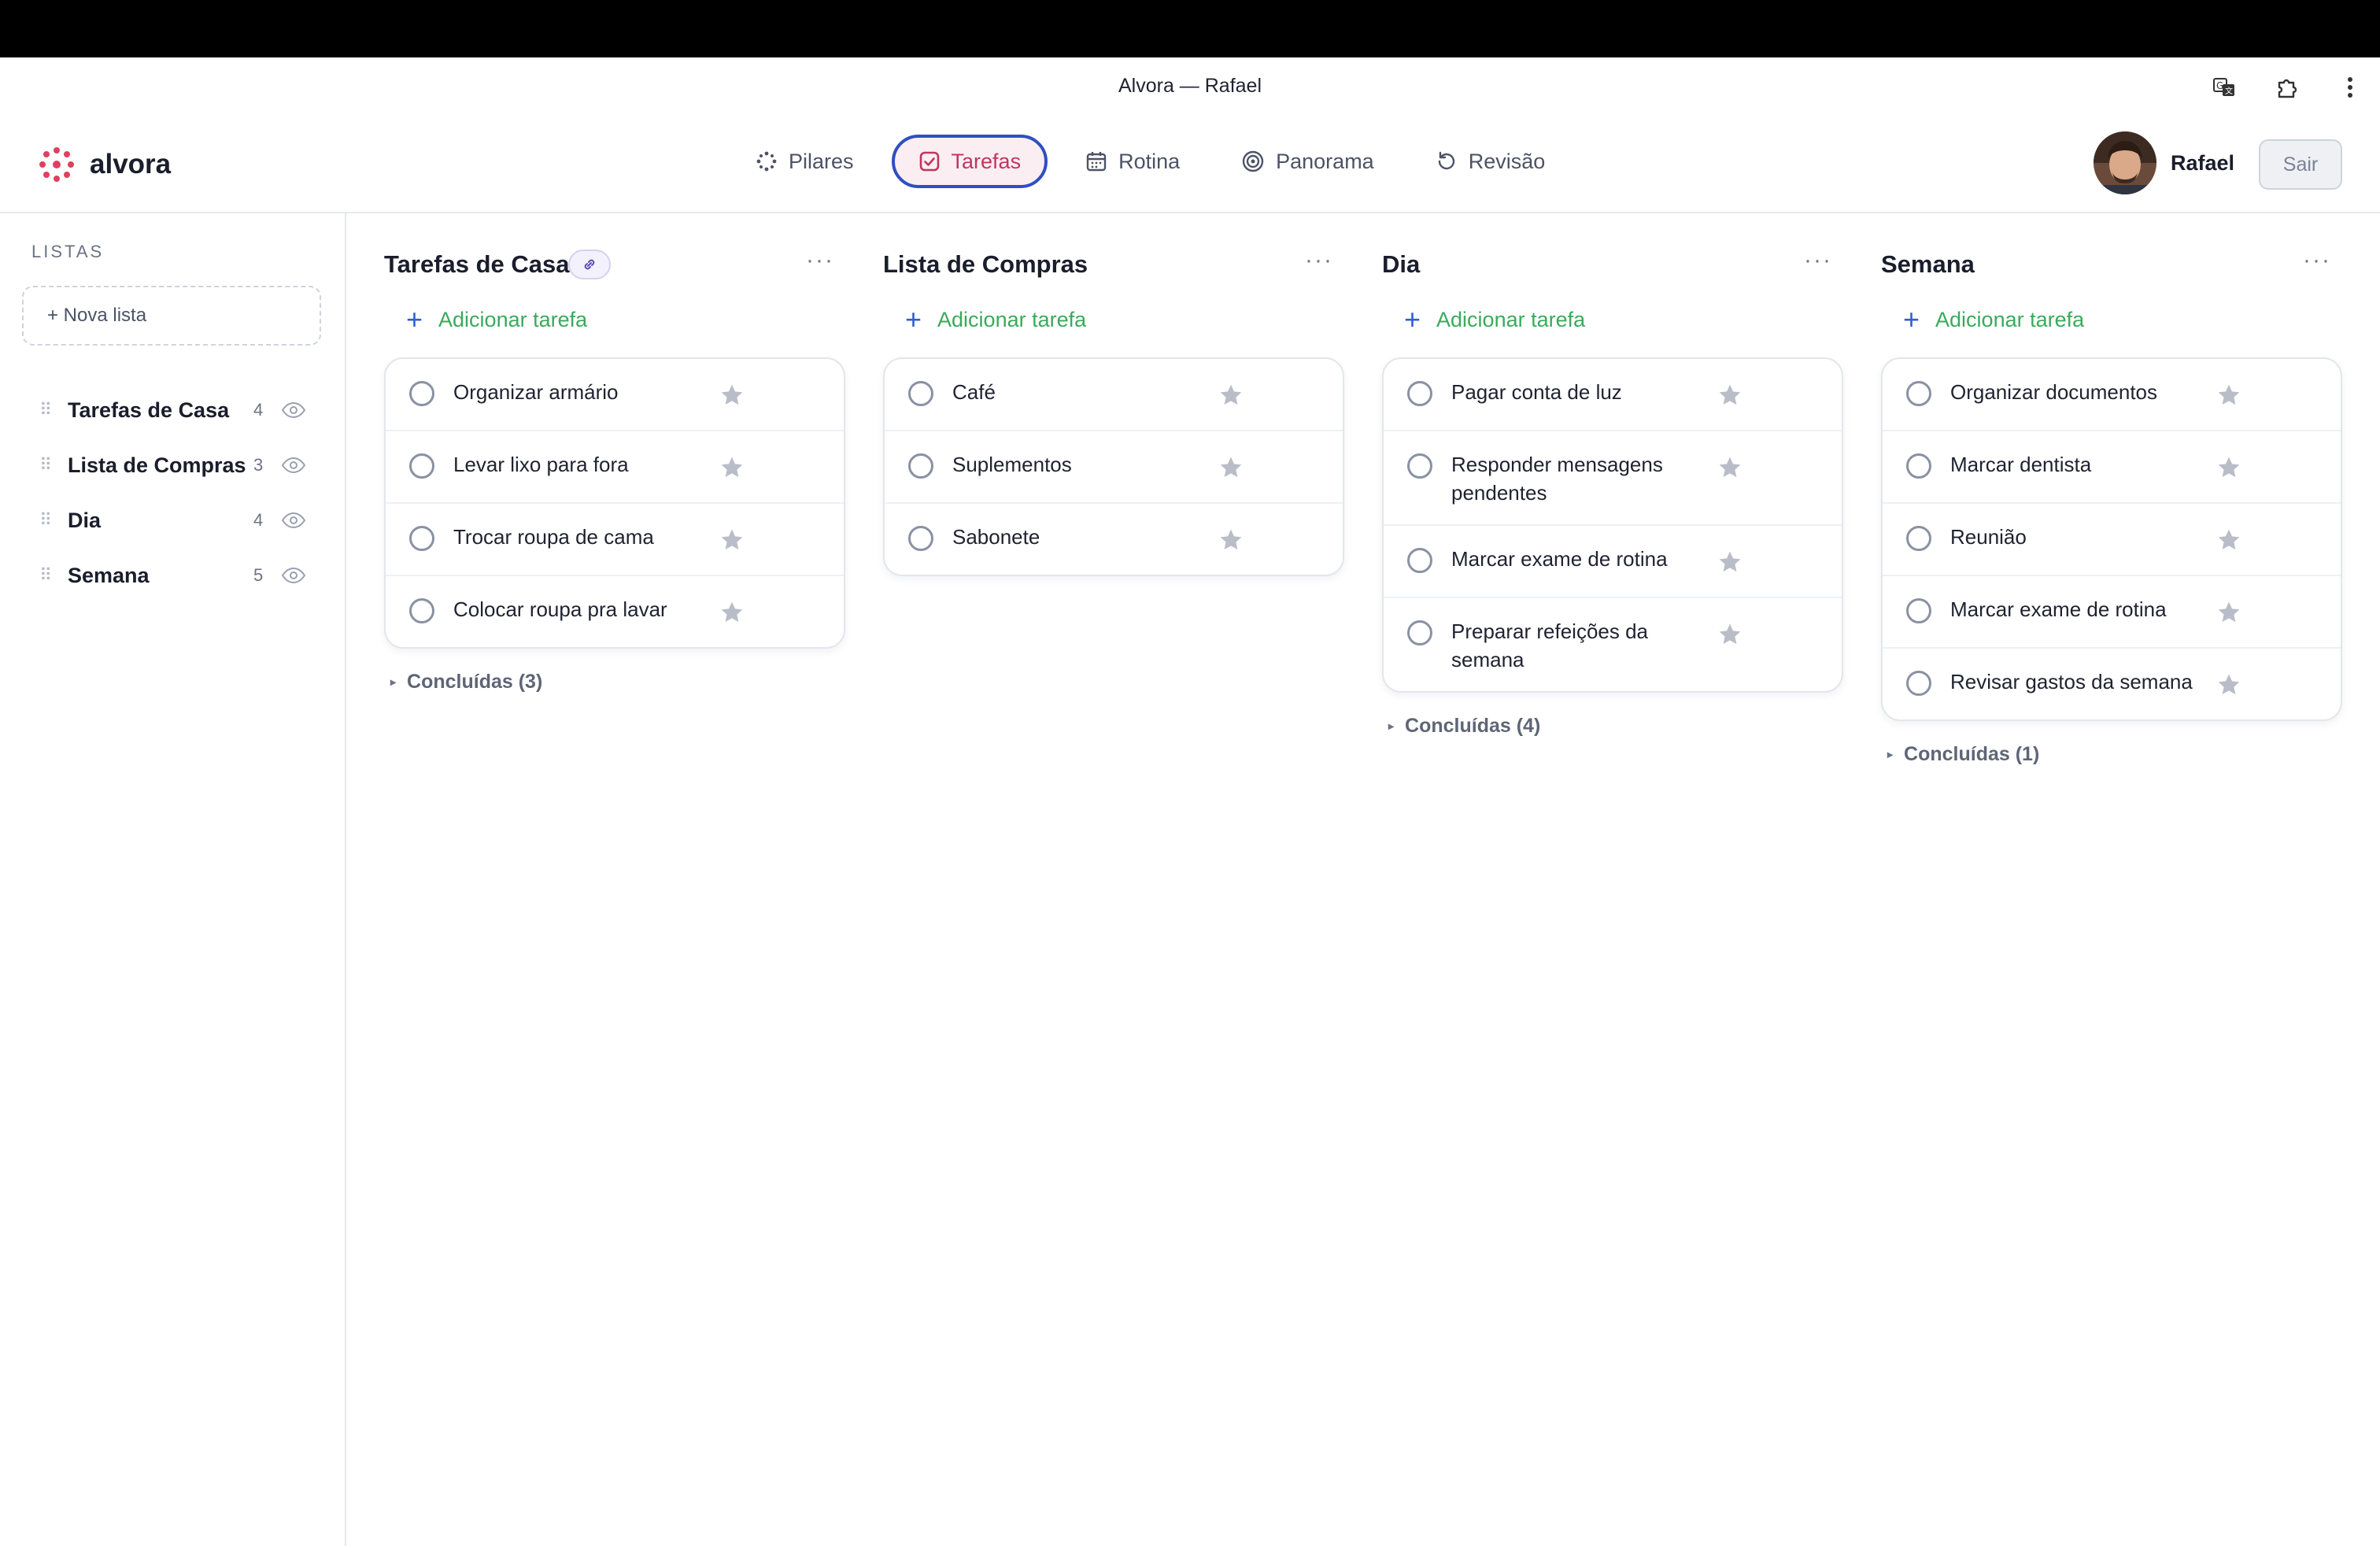 The width and height of the screenshot is (2380, 1546). I want to click on task-item: Marcar dentista, so click(2112, 467).